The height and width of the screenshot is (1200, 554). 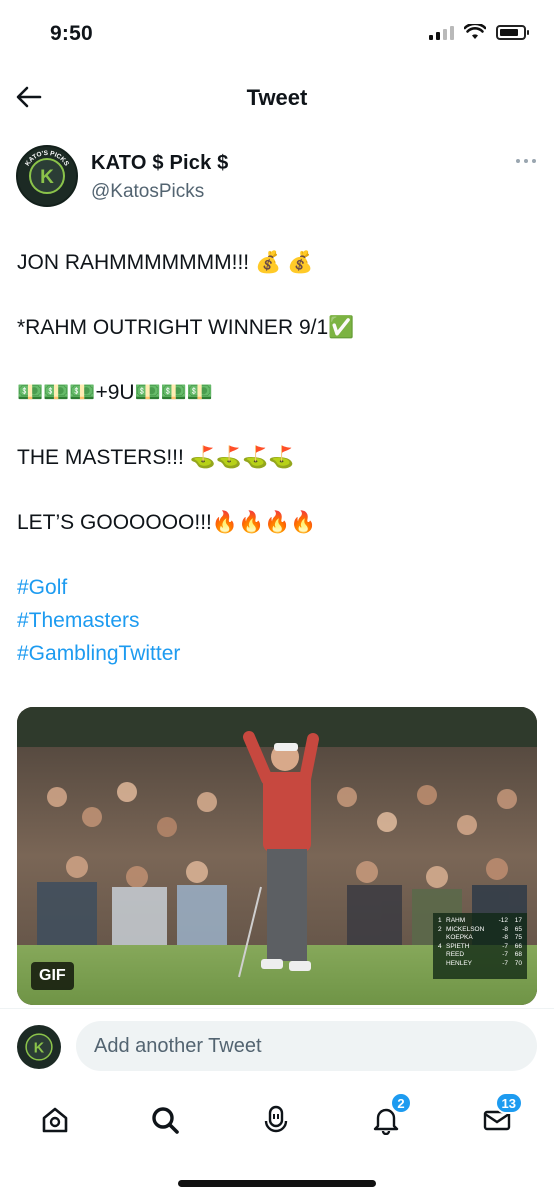 I want to click on tab-search, so click(x=165, y=1120).